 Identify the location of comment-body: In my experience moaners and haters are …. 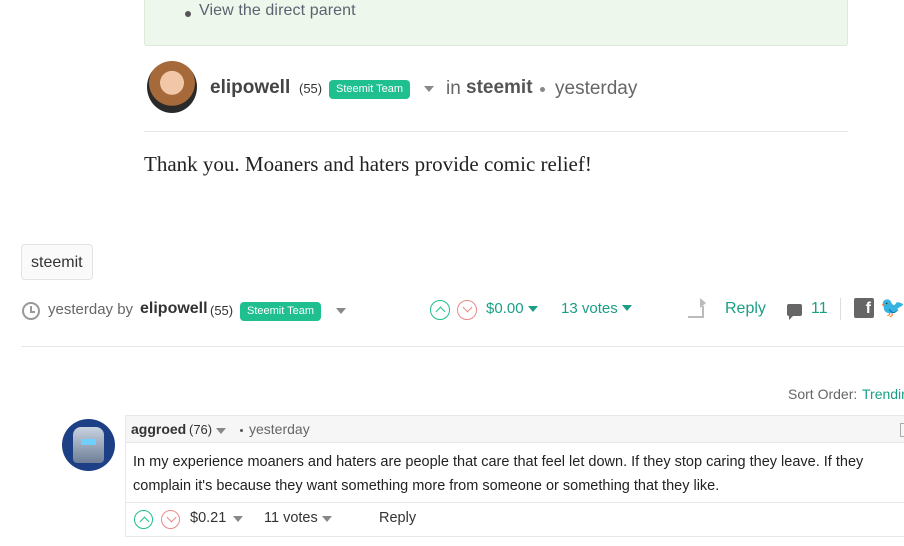
(498, 474).